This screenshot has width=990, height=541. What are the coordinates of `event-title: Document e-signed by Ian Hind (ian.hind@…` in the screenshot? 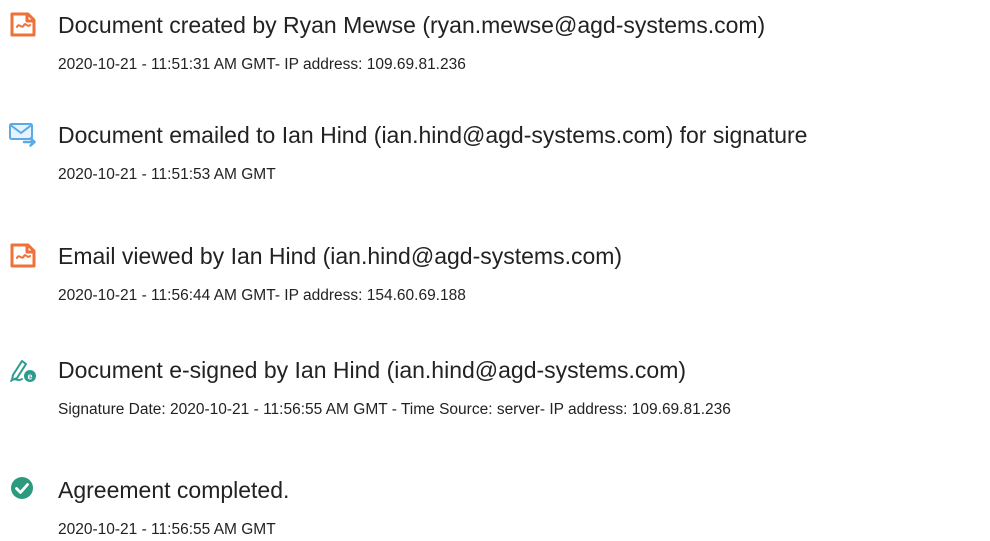 It's located at (372, 370).